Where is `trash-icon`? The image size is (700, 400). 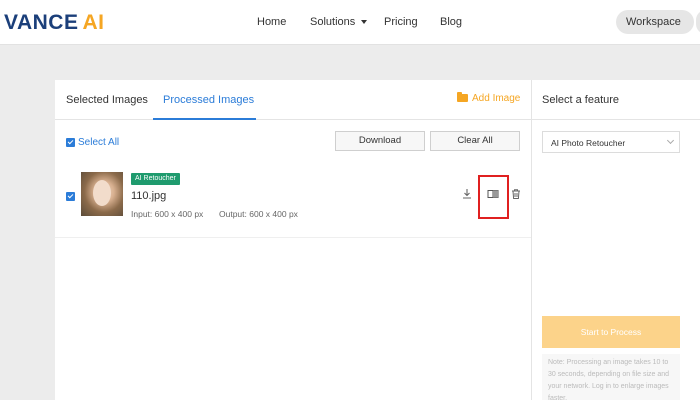 trash-icon is located at coordinates (516, 194).